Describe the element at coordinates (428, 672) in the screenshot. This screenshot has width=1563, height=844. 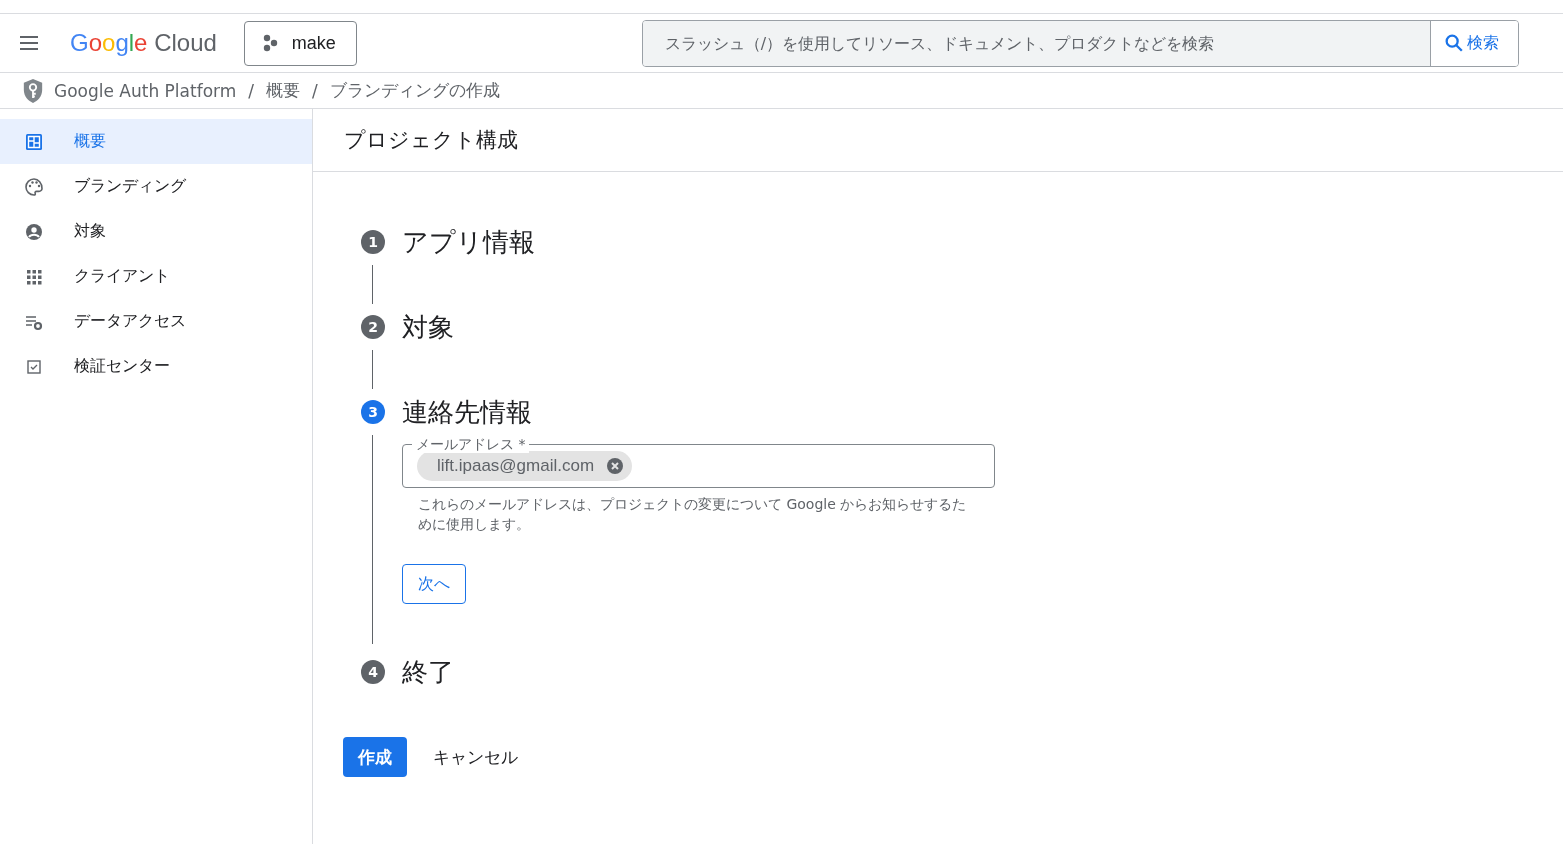
I see `step-title: 終了` at that location.